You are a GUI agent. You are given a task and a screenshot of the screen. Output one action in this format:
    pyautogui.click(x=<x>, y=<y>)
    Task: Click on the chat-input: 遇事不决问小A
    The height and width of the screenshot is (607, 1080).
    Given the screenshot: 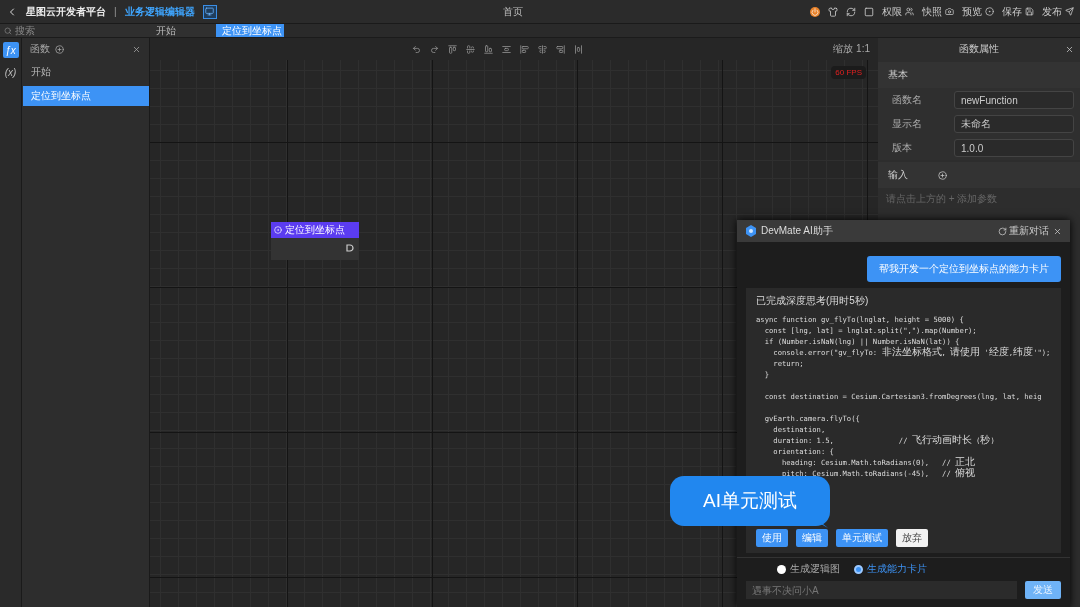 What is the action you would take?
    pyautogui.click(x=881, y=590)
    